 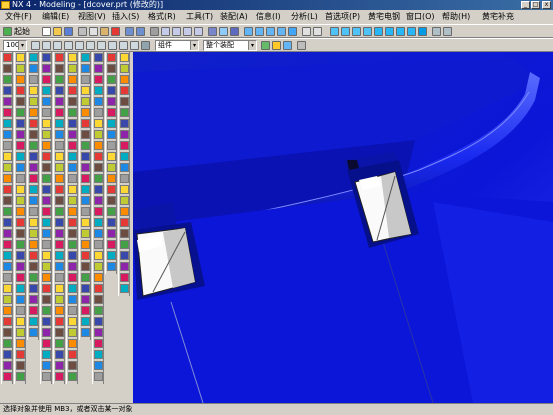 What do you see at coordinates (268, 17) in the screenshot?
I see `menu-information: 信息(I)` at bounding box center [268, 17].